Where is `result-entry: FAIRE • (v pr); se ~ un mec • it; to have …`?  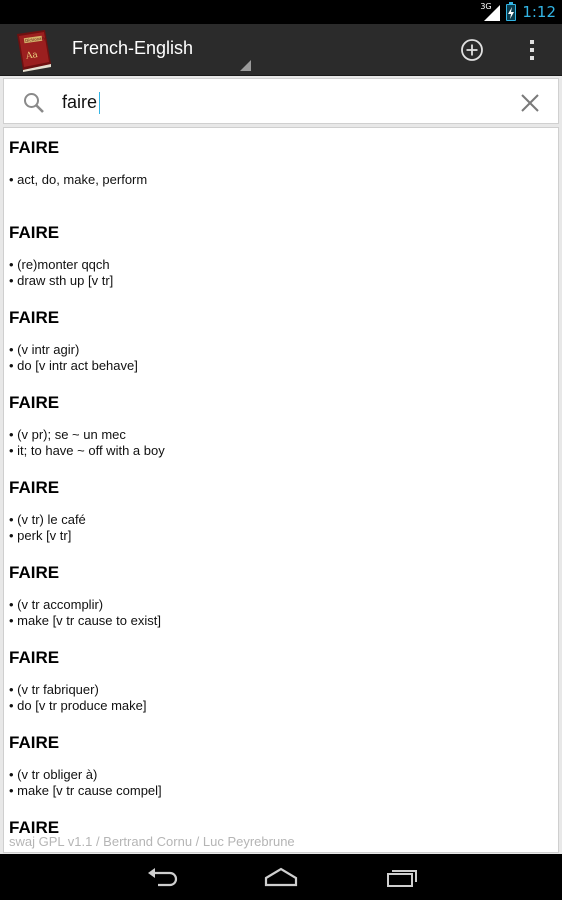
result-entry: FAIRE • (v pr); se ~ un mec • it; to have … is located at coordinates (87, 426).